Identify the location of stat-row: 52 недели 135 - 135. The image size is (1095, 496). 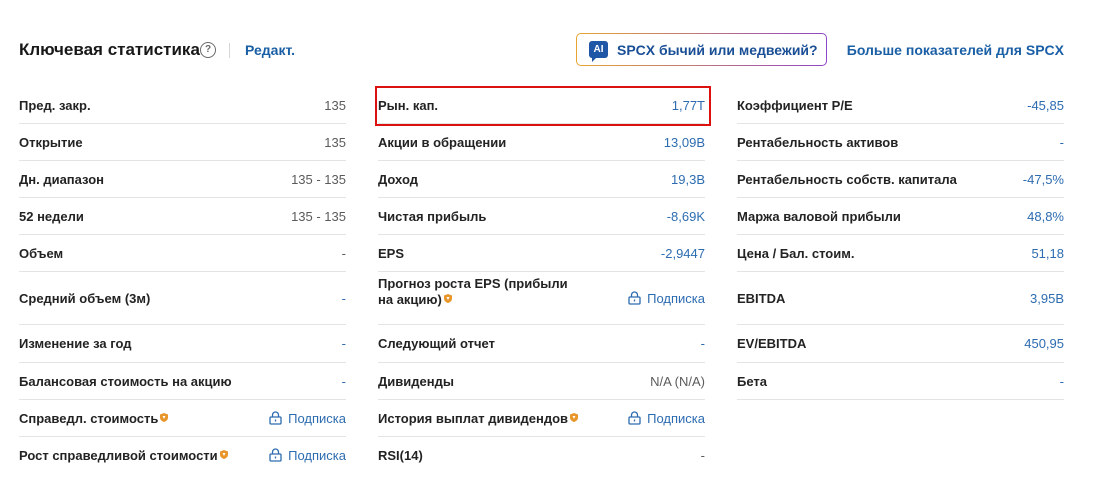
(182, 216).